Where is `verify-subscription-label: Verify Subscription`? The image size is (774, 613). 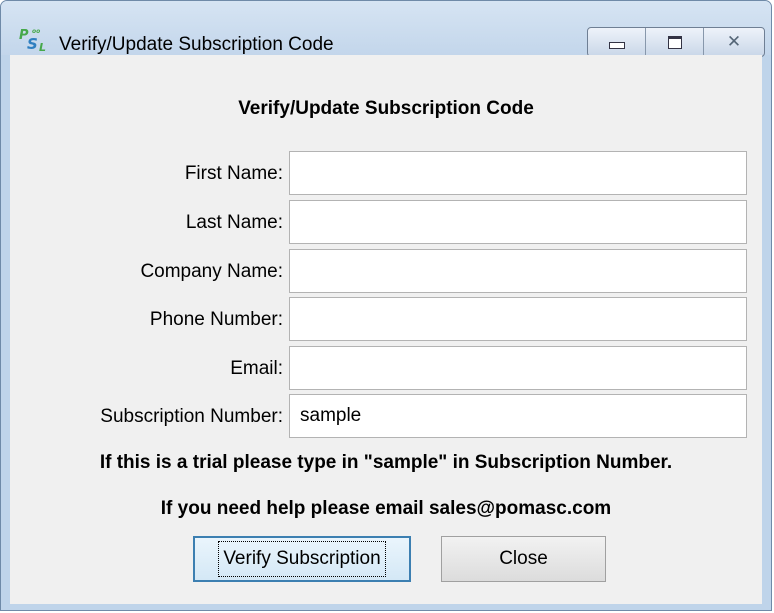
verify-subscription-label: Verify Subscription is located at coordinates (302, 559).